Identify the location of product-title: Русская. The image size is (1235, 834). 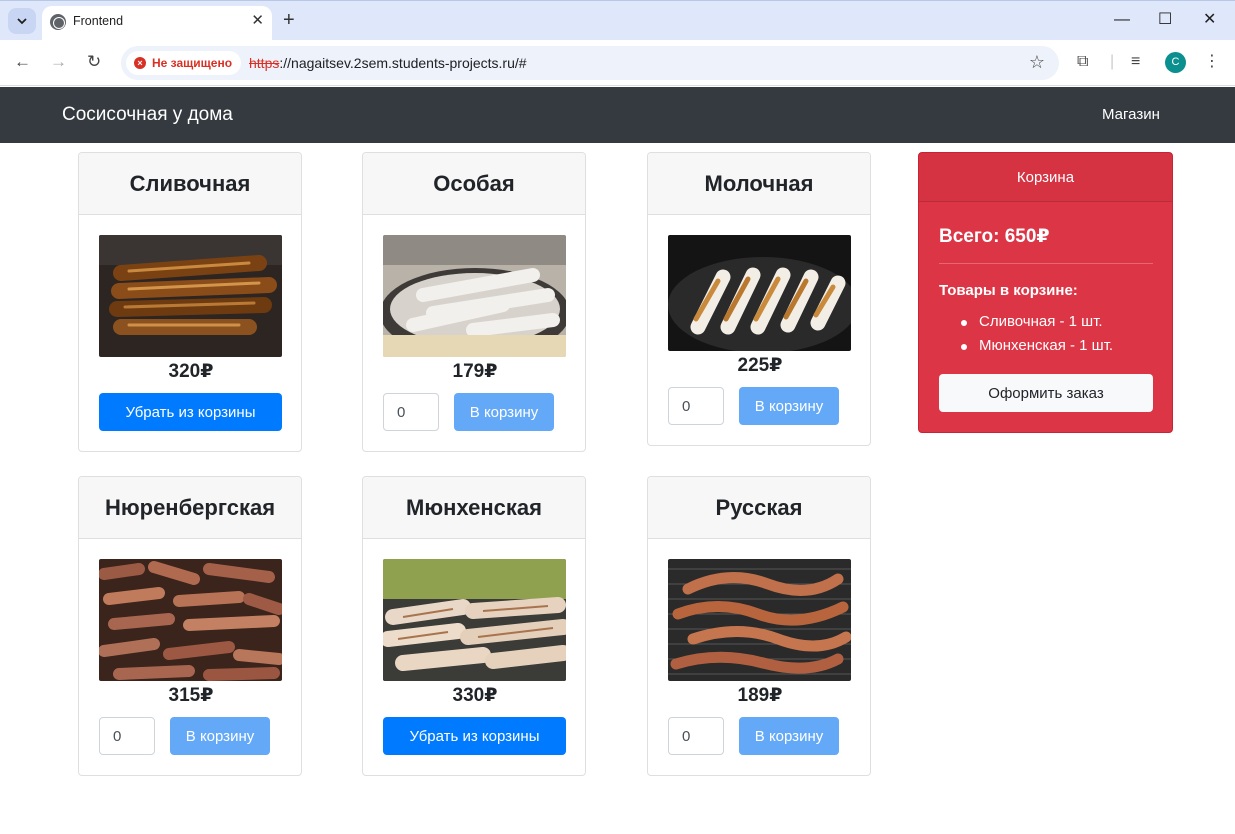
(759, 508).